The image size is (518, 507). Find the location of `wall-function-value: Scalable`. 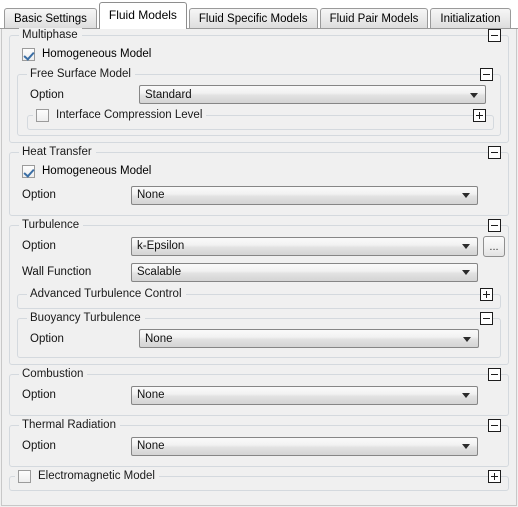

wall-function-value: Scalable is located at coordinates (159, 272).